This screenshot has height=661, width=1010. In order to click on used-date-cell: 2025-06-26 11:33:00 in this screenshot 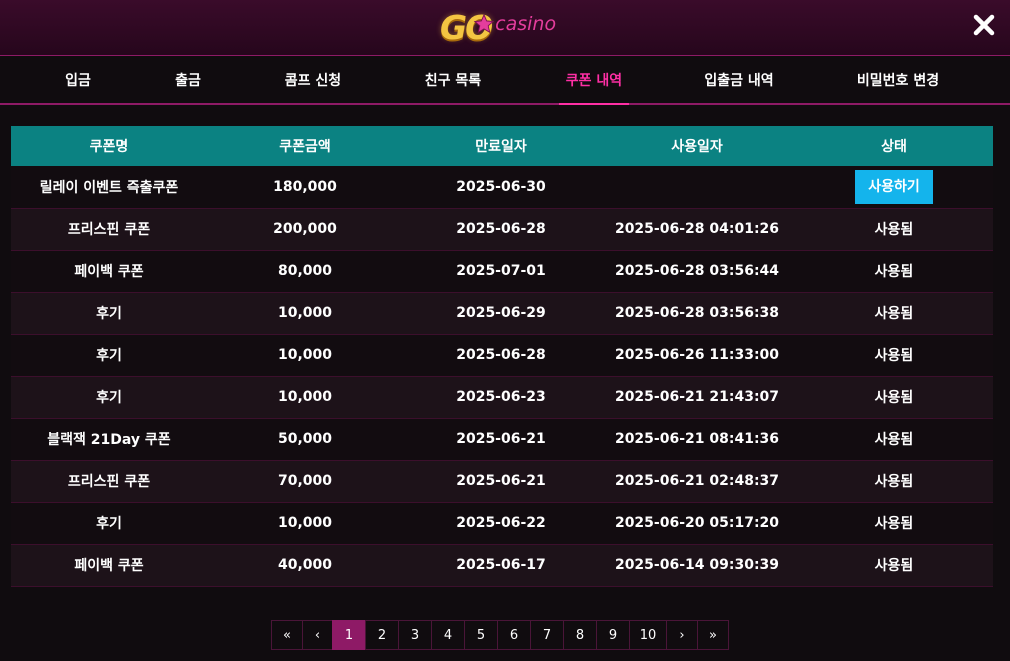, I will do `click(697, 355)`.